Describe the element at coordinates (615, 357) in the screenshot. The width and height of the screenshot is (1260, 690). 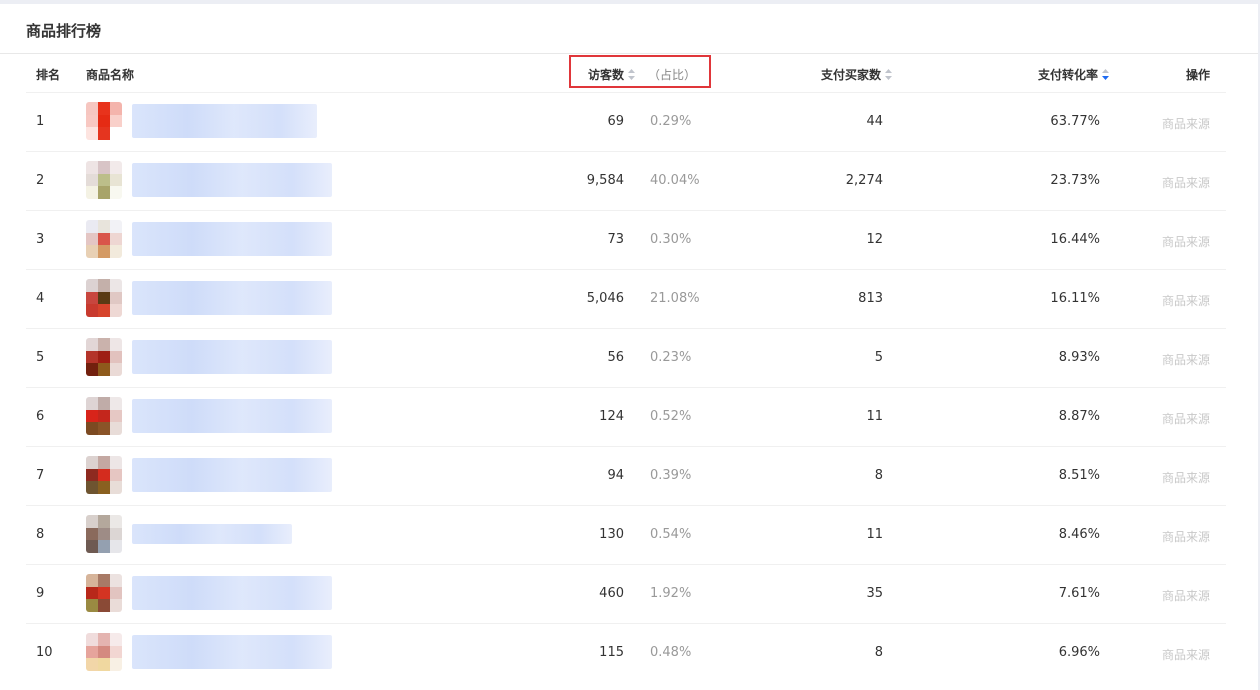
I see `visitors-cell: 56` at that location.